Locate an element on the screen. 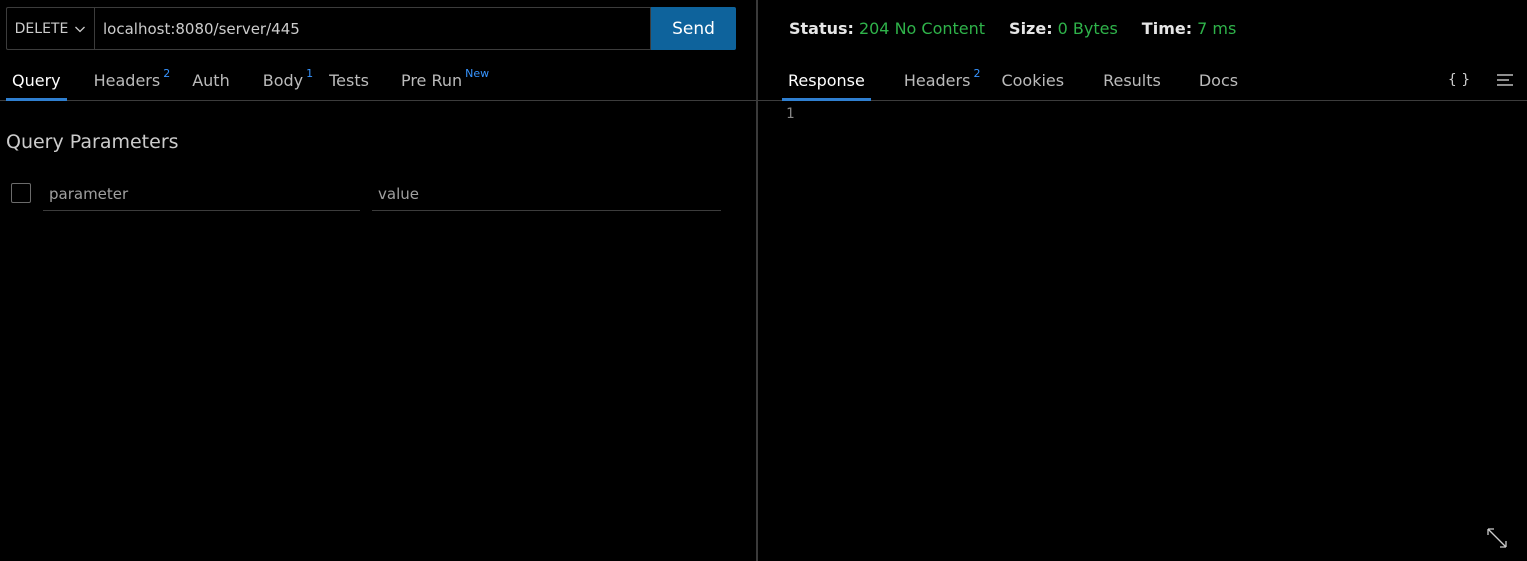 This screenshot has width=1527, height=561. tab-body-label: Body is located at coordinates (283, 80).